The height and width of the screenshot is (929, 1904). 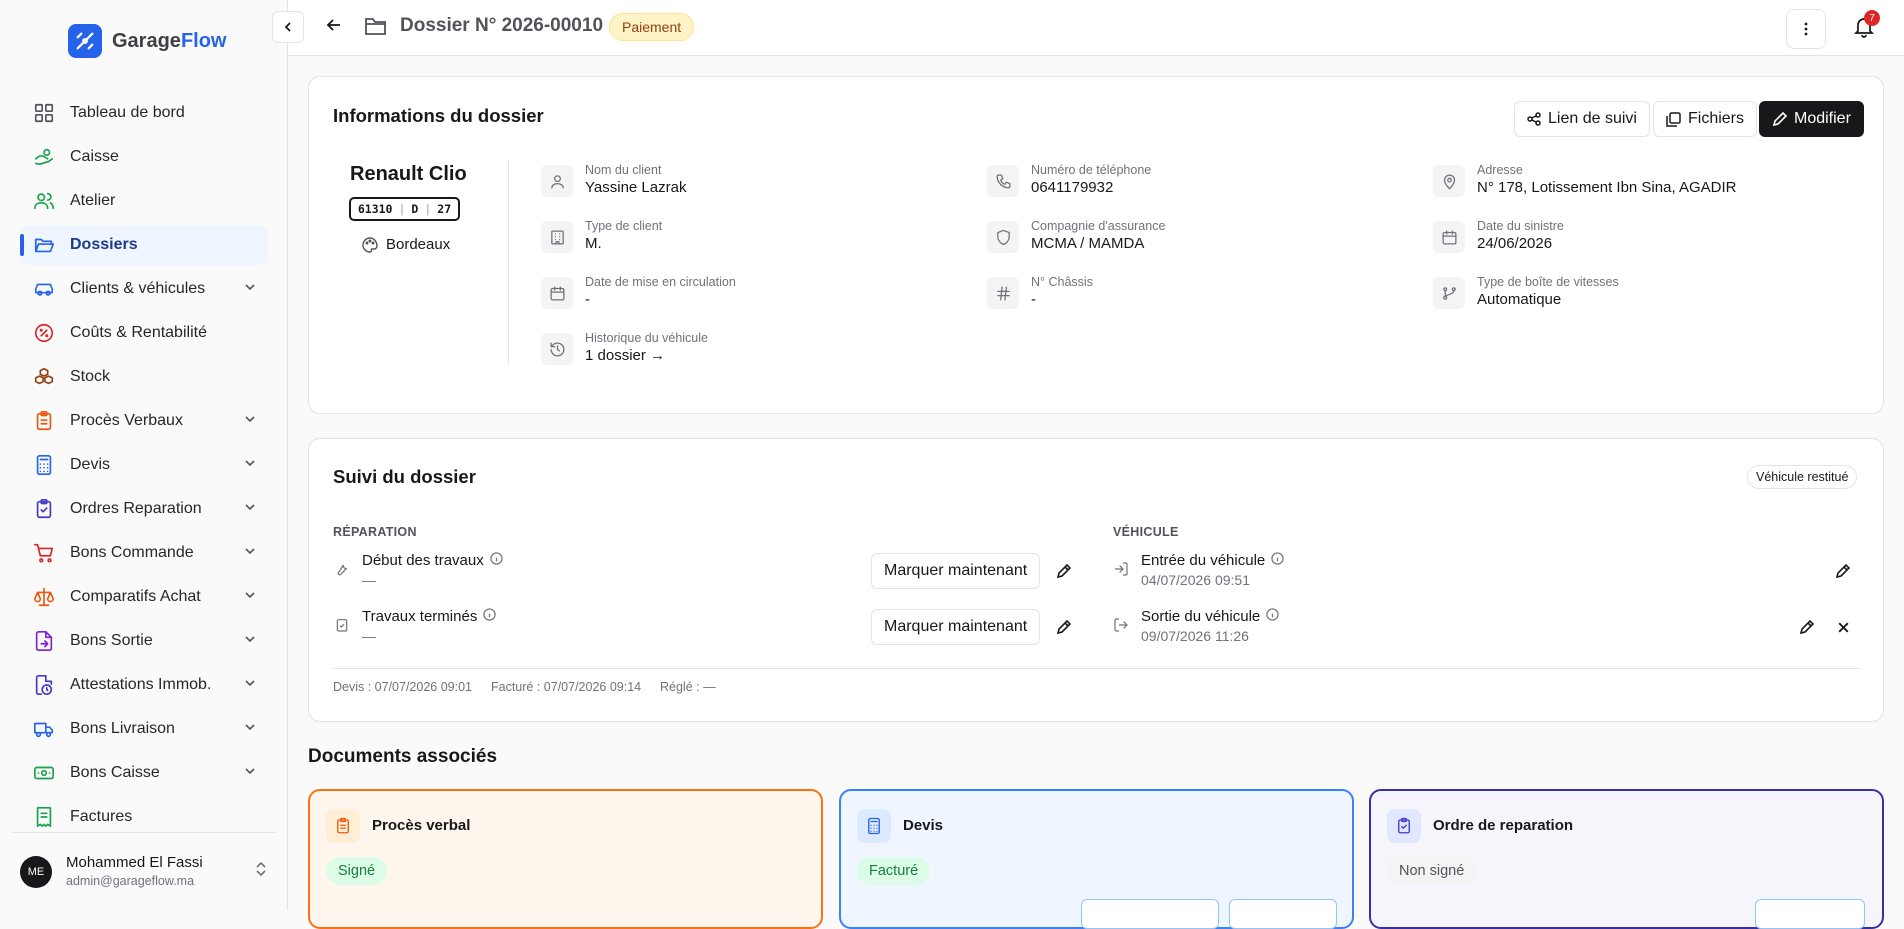 I want to click on sidebar-item-atelier: Atelier, so click(x=144, y=201).